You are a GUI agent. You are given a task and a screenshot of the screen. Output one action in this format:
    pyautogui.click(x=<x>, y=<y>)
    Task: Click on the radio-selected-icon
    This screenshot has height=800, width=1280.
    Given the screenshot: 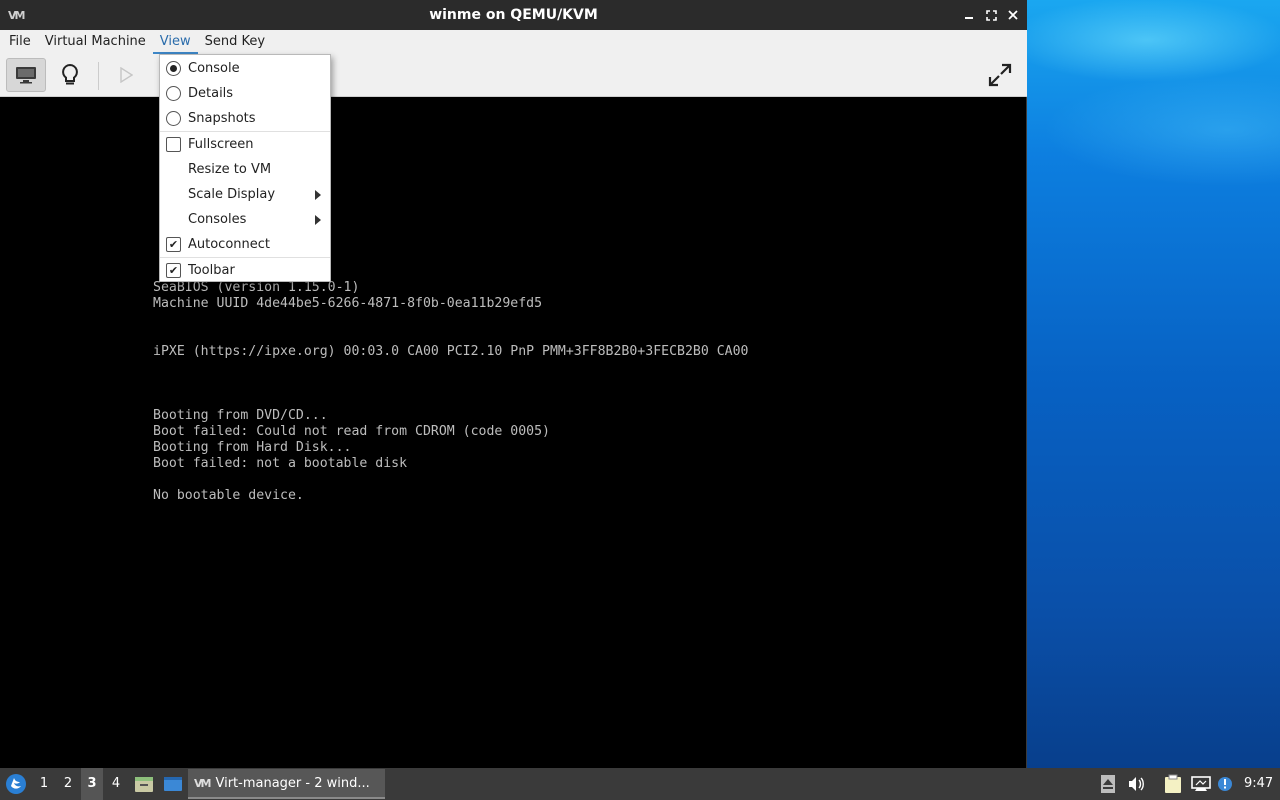 What is the action you would take?
    pyautogui.click(x=173, y=68)
    